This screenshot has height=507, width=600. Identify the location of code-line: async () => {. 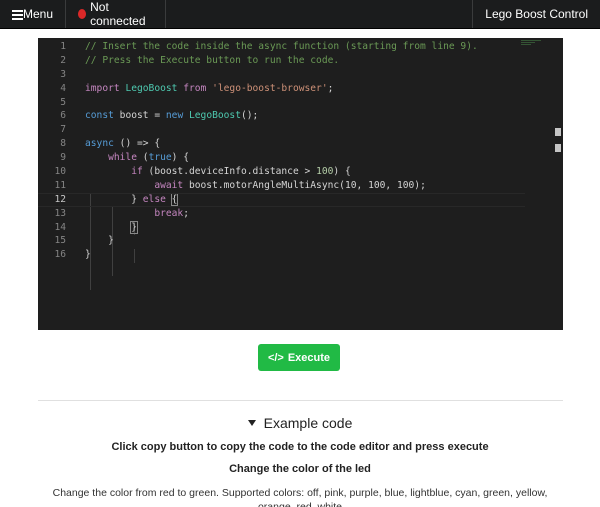
(304, 144).